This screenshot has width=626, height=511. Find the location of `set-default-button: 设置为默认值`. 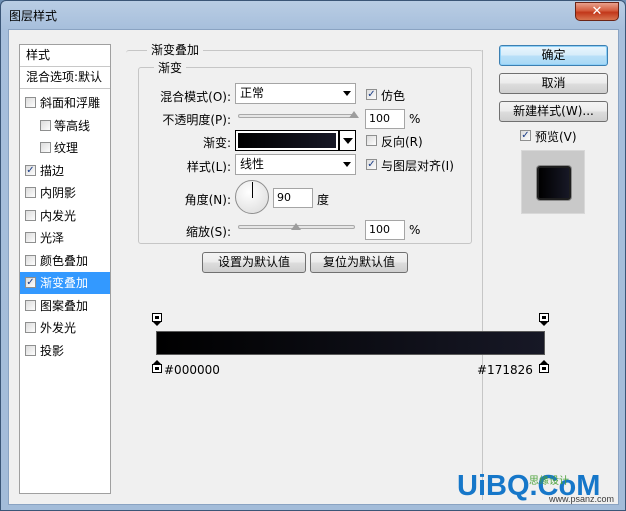

set-default-button: 设置为默认值 is located at coordinates (254, 262).